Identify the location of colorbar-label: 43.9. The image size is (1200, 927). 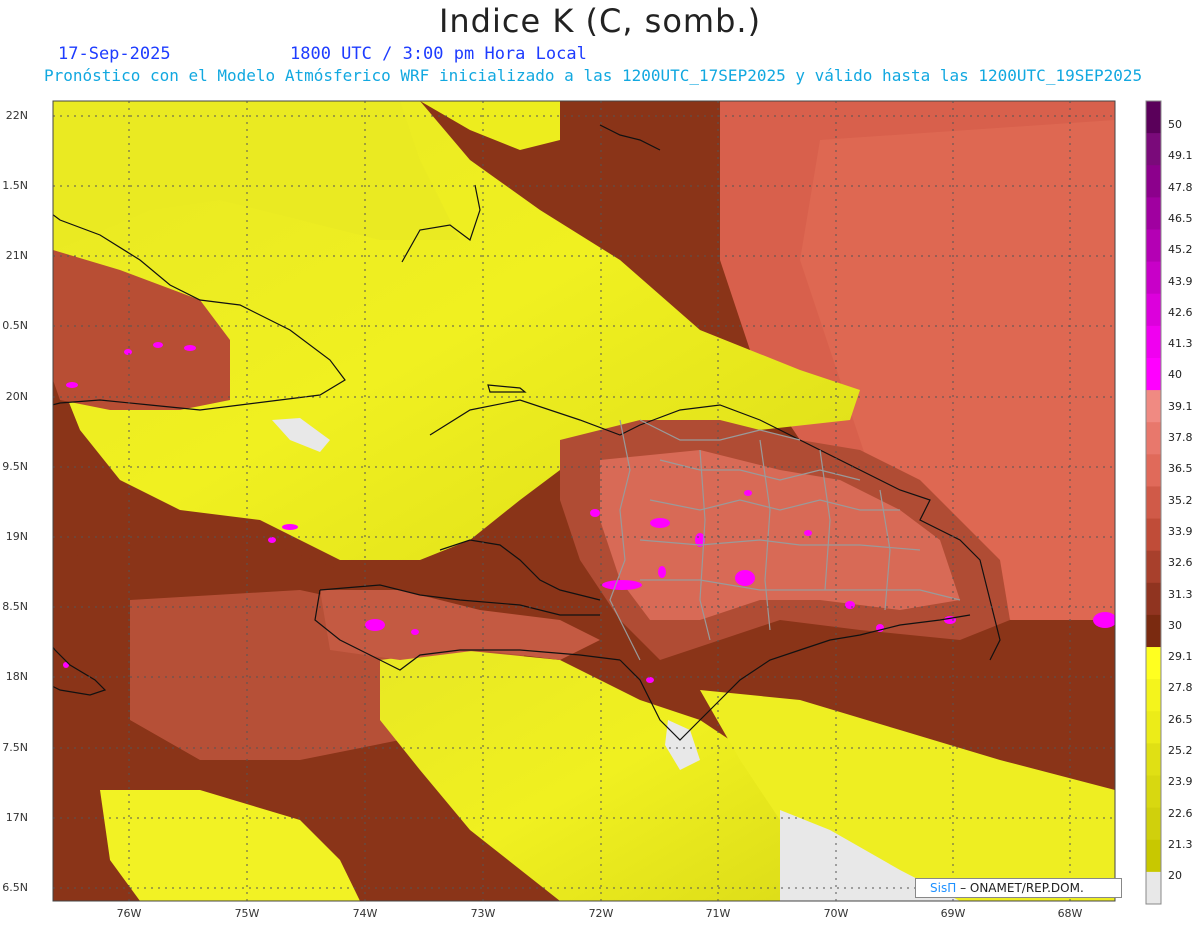
(1180, 281).